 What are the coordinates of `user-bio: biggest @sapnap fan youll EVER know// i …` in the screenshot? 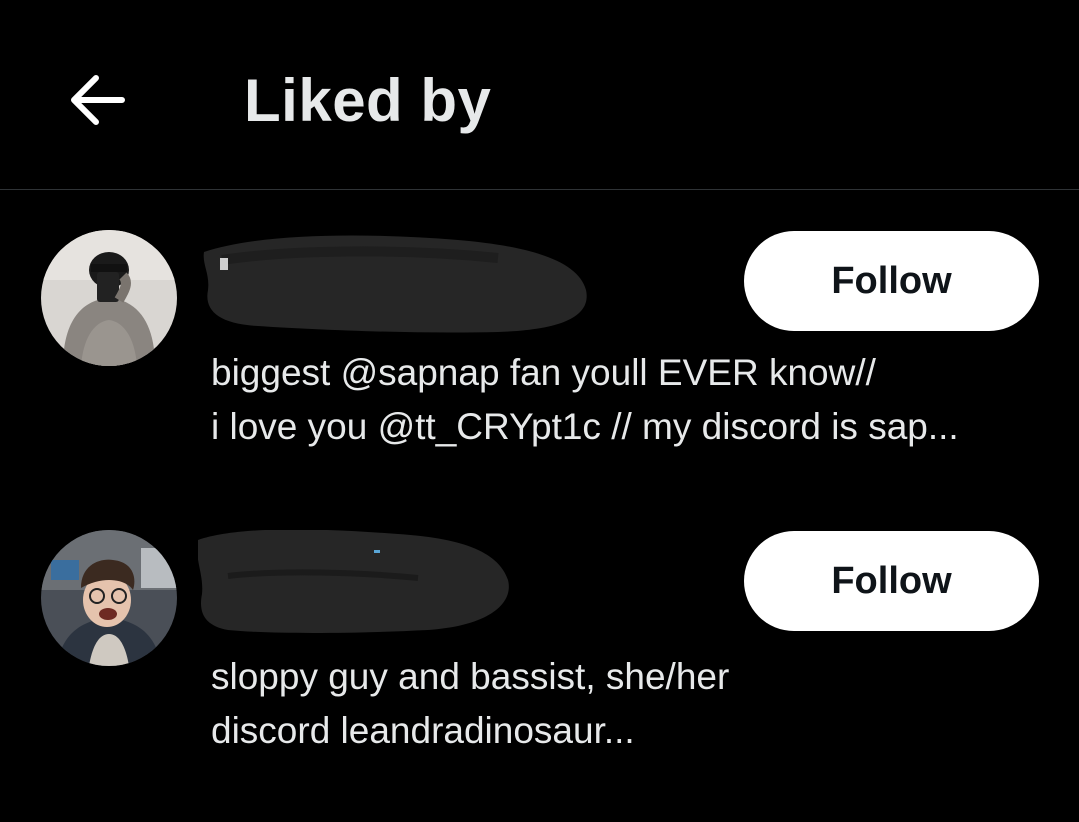 It's located at (631, 400).